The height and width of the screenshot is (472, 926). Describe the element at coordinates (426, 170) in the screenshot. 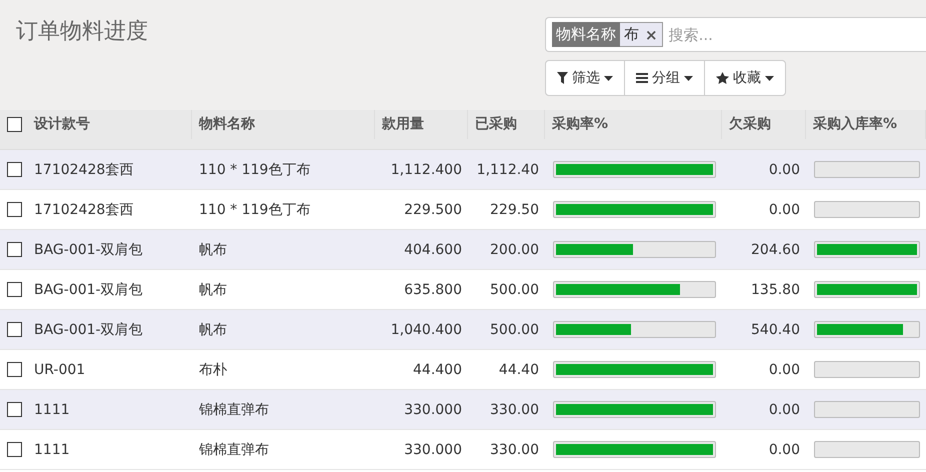

I see `table-cell-text: 1,112.400` at that location.